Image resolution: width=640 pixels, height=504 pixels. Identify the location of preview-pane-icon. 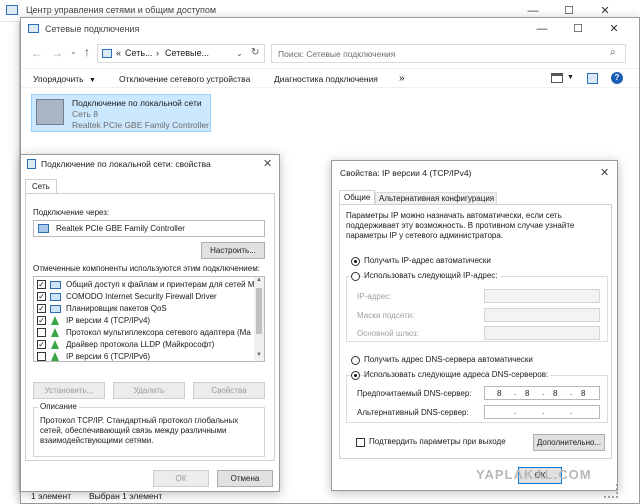
(592, 78).